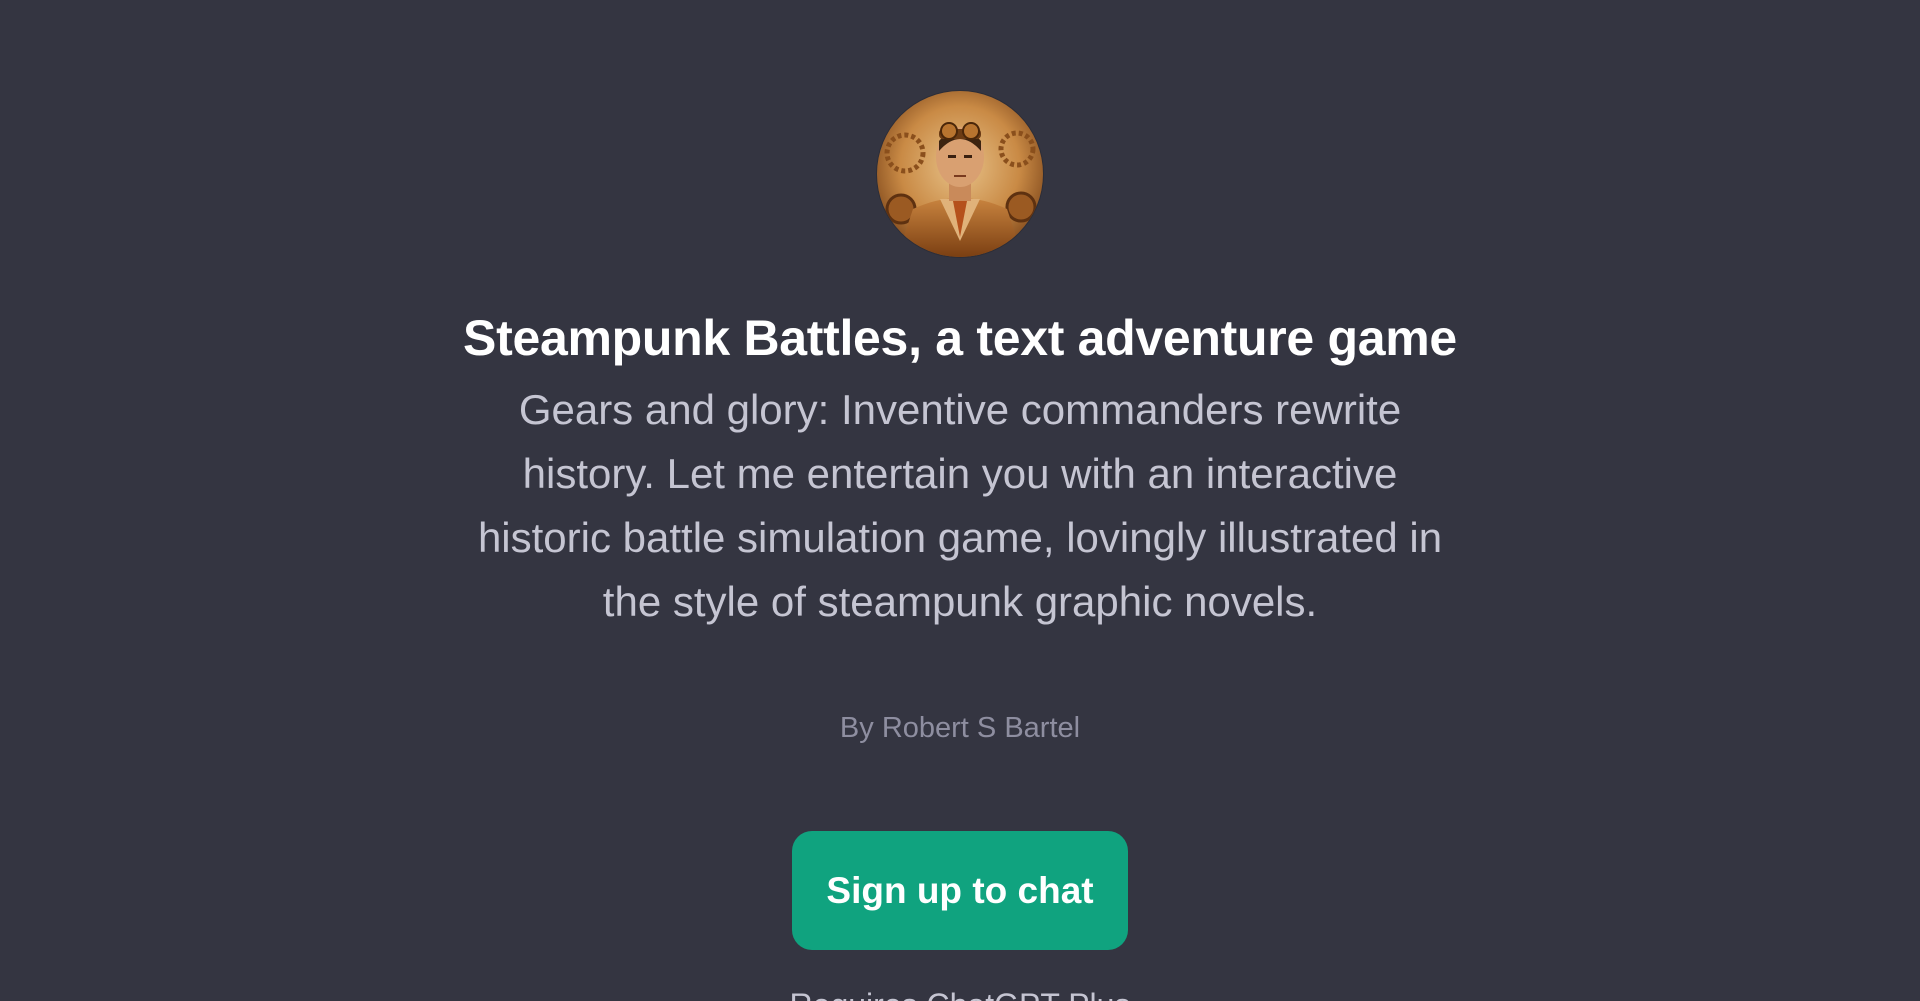 This screenshot has width=1920, height=1001. What do you see at coordinates (960, 890) in the screenshot?
I see `sign-up-to-chat-button: Sign up to chat` at bounding box center [960, 890].